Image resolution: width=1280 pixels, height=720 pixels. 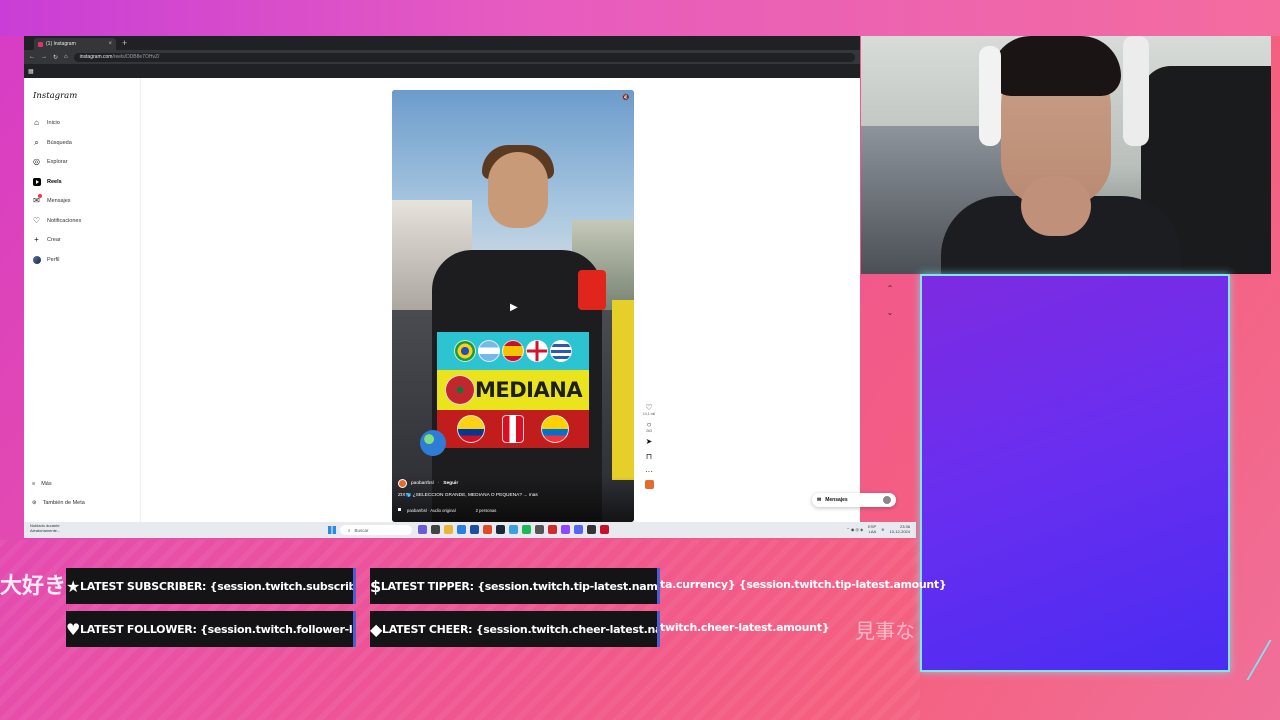 What do you see at coordinates (36, 161) in the screenshot?
I see `compass-icon: ◎` at bounding box center [36, 161].